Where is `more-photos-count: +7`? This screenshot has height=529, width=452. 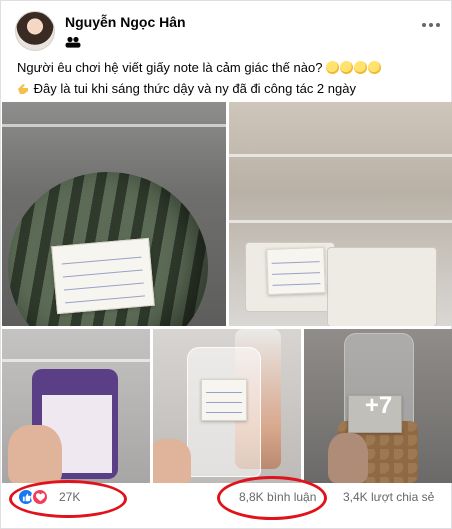 more-photos-count: +7 is located at coordinates (378, 405).